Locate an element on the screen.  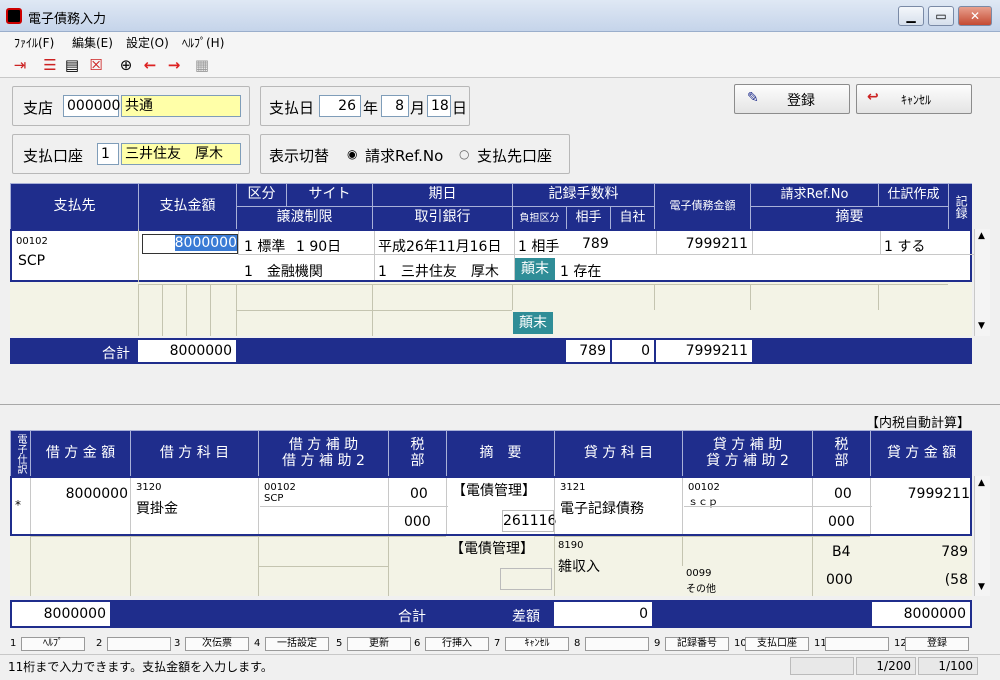
status-message: 11桁まで入力できます。支払金額を入力します。 is located at coordinates (140, 667).